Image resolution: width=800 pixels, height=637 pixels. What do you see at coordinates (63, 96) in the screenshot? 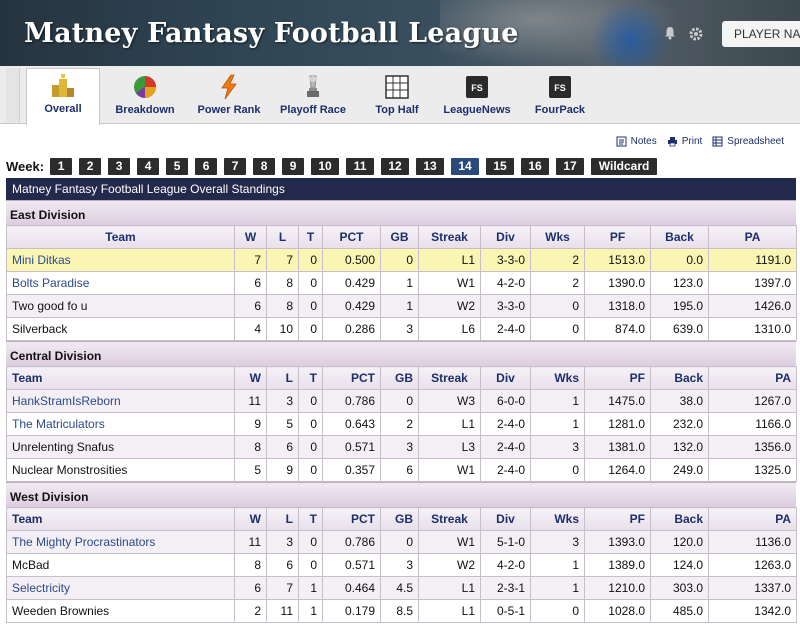
I see `tab-overall: Overall` at bounding box center [63, 96].